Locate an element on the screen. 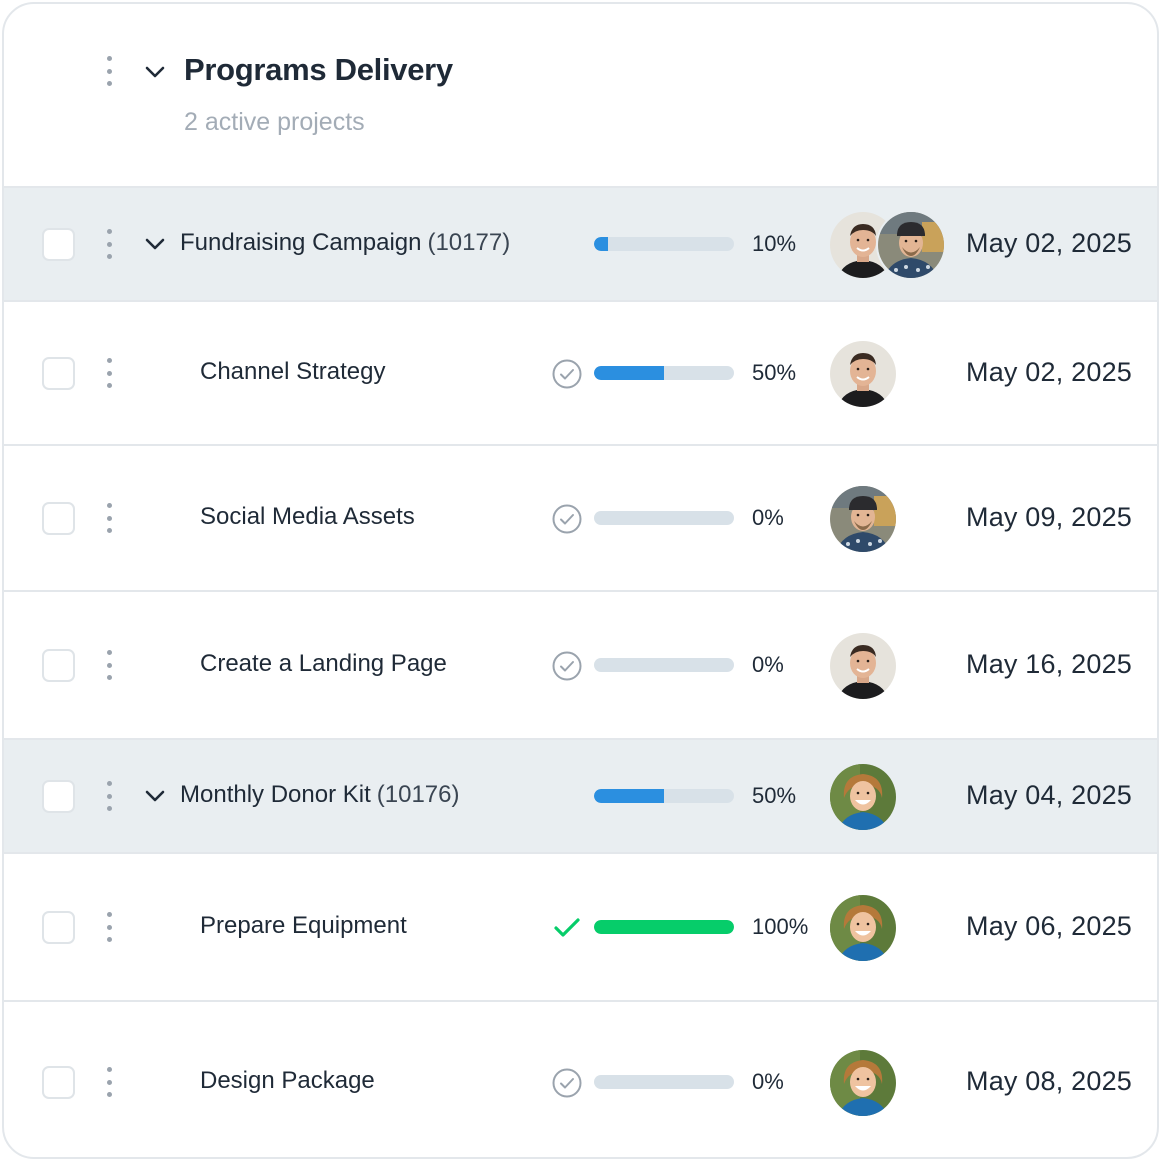 This screenshot has width=1163, height=1163. name-text: Fundraising Campaign is located at coordinates (301, 242).